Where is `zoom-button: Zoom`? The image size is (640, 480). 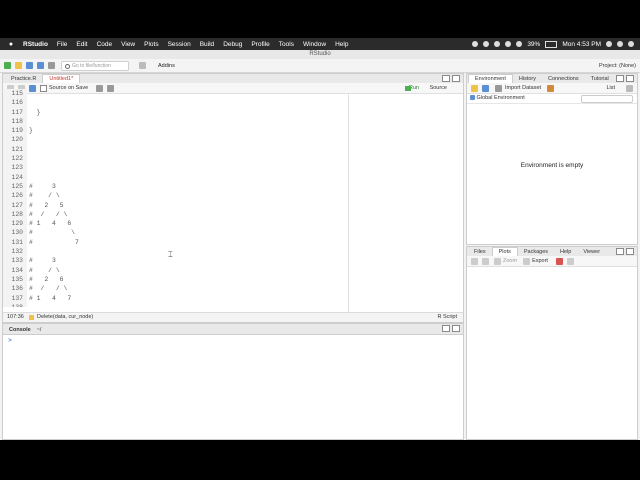
zoom-button: Zoom is located at coordinates (510, 261).